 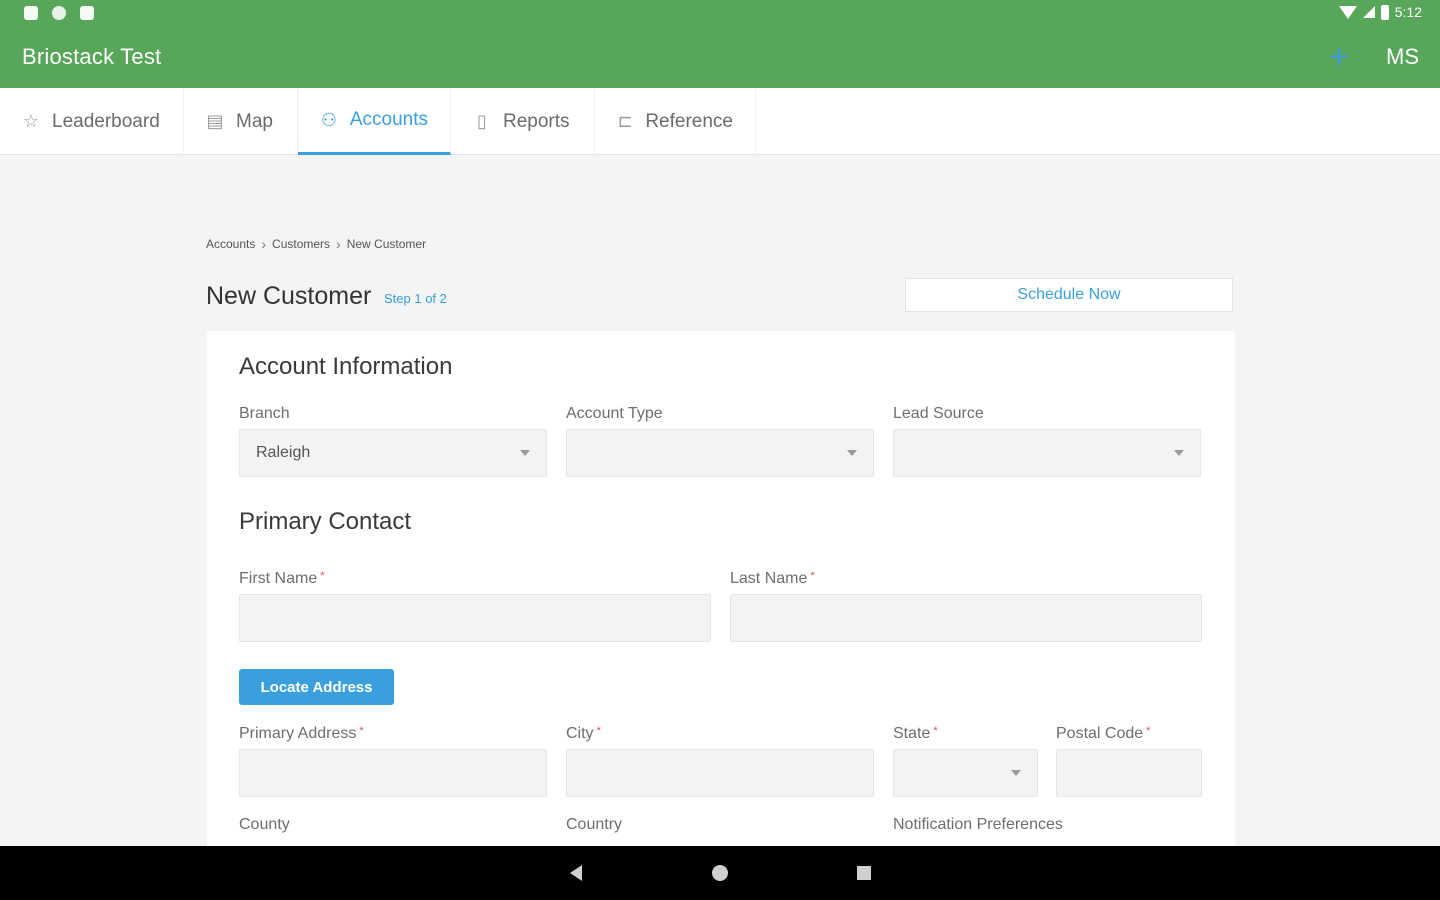 I want to click on city-label: City *, so click(x=583, y=734).